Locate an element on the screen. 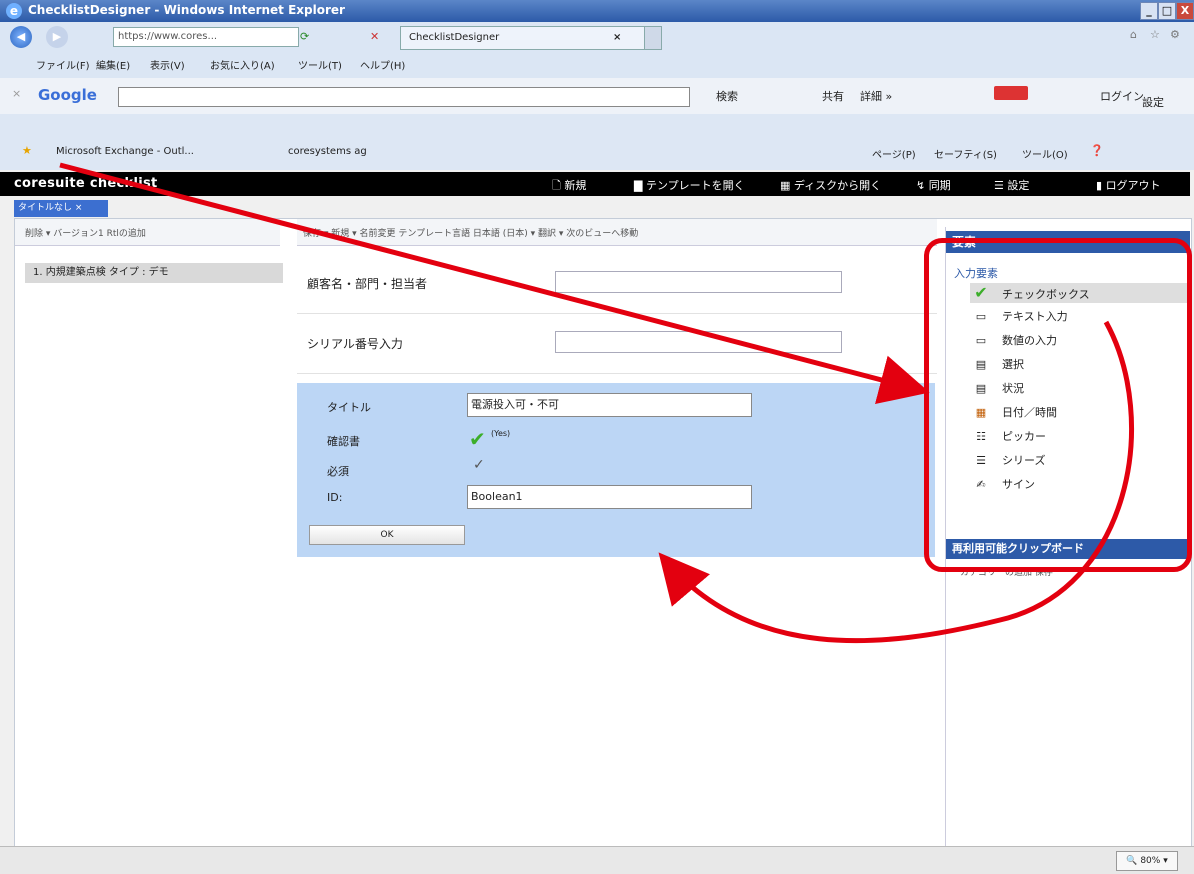 This screenshot has height=874, width=1194. zoom-value: 80% is located at coordinates (1150, 861).